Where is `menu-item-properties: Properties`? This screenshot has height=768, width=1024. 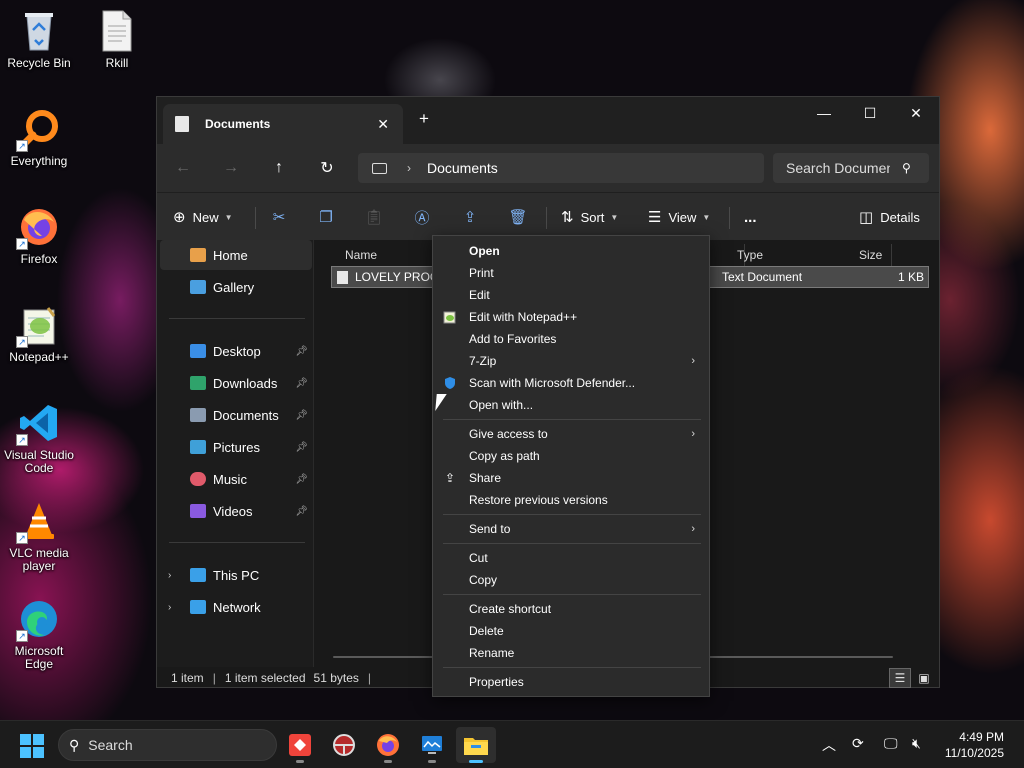 menu-item-properties: Properties is located at coordinates (571, 682).